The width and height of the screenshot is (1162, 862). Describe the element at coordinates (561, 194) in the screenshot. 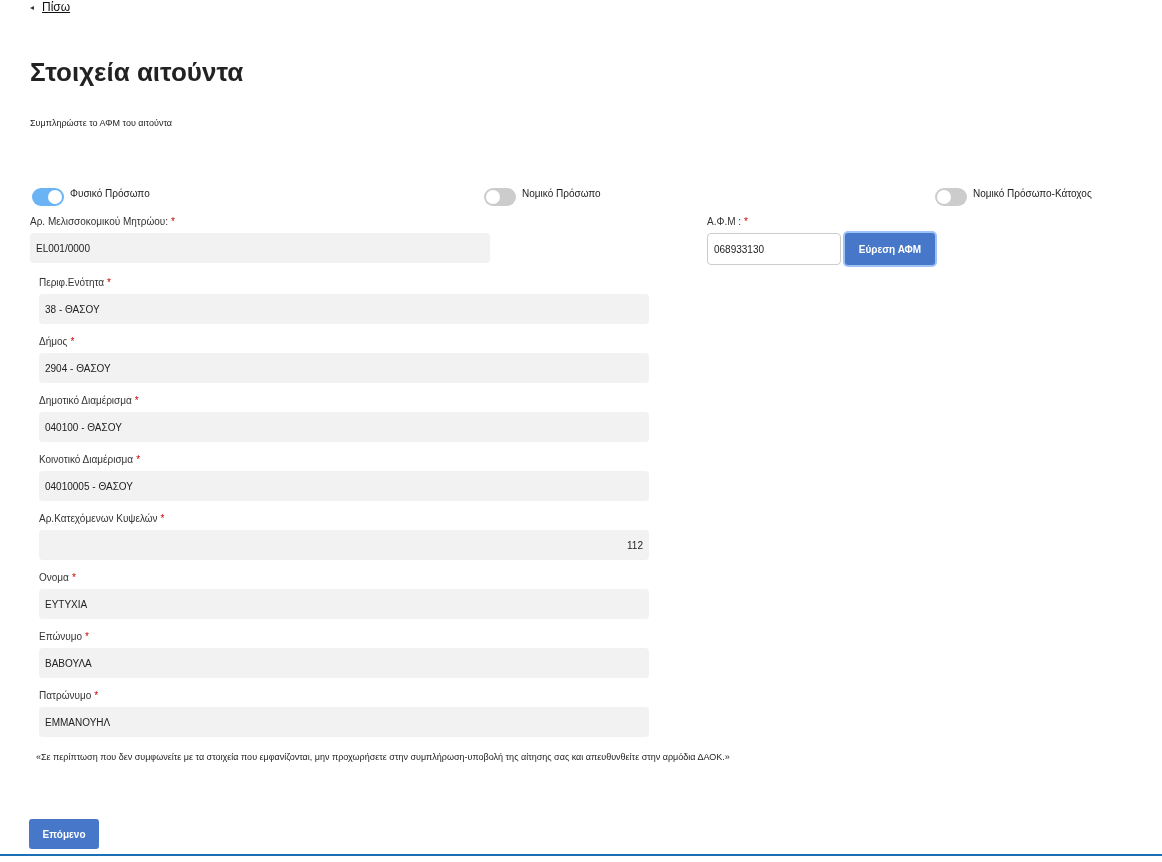

I see `toggle-label: Νομικό Πρόσωπο` at that location.